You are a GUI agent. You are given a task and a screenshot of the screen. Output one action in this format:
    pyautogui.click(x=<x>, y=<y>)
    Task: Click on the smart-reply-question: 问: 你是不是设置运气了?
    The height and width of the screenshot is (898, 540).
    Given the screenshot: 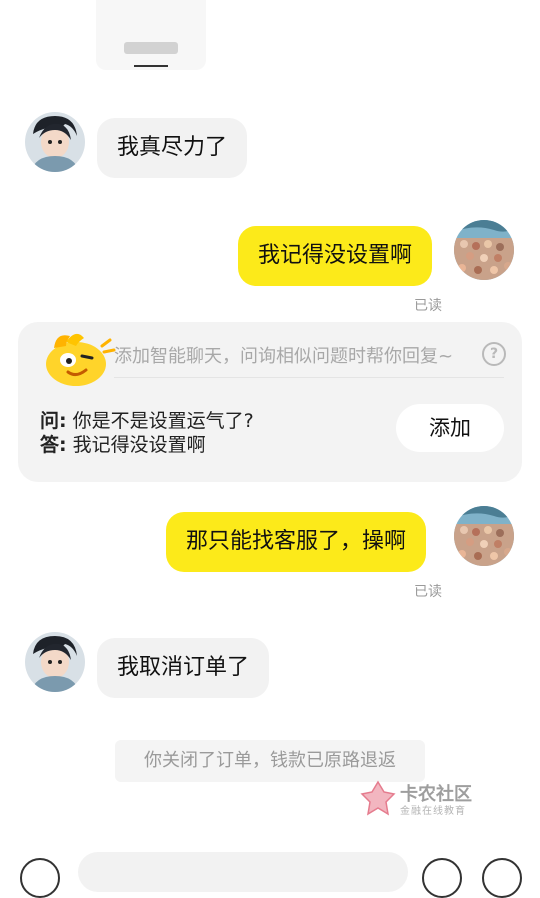 What is the action you would take?
    pyautogui.click(x=147, y=419)
    